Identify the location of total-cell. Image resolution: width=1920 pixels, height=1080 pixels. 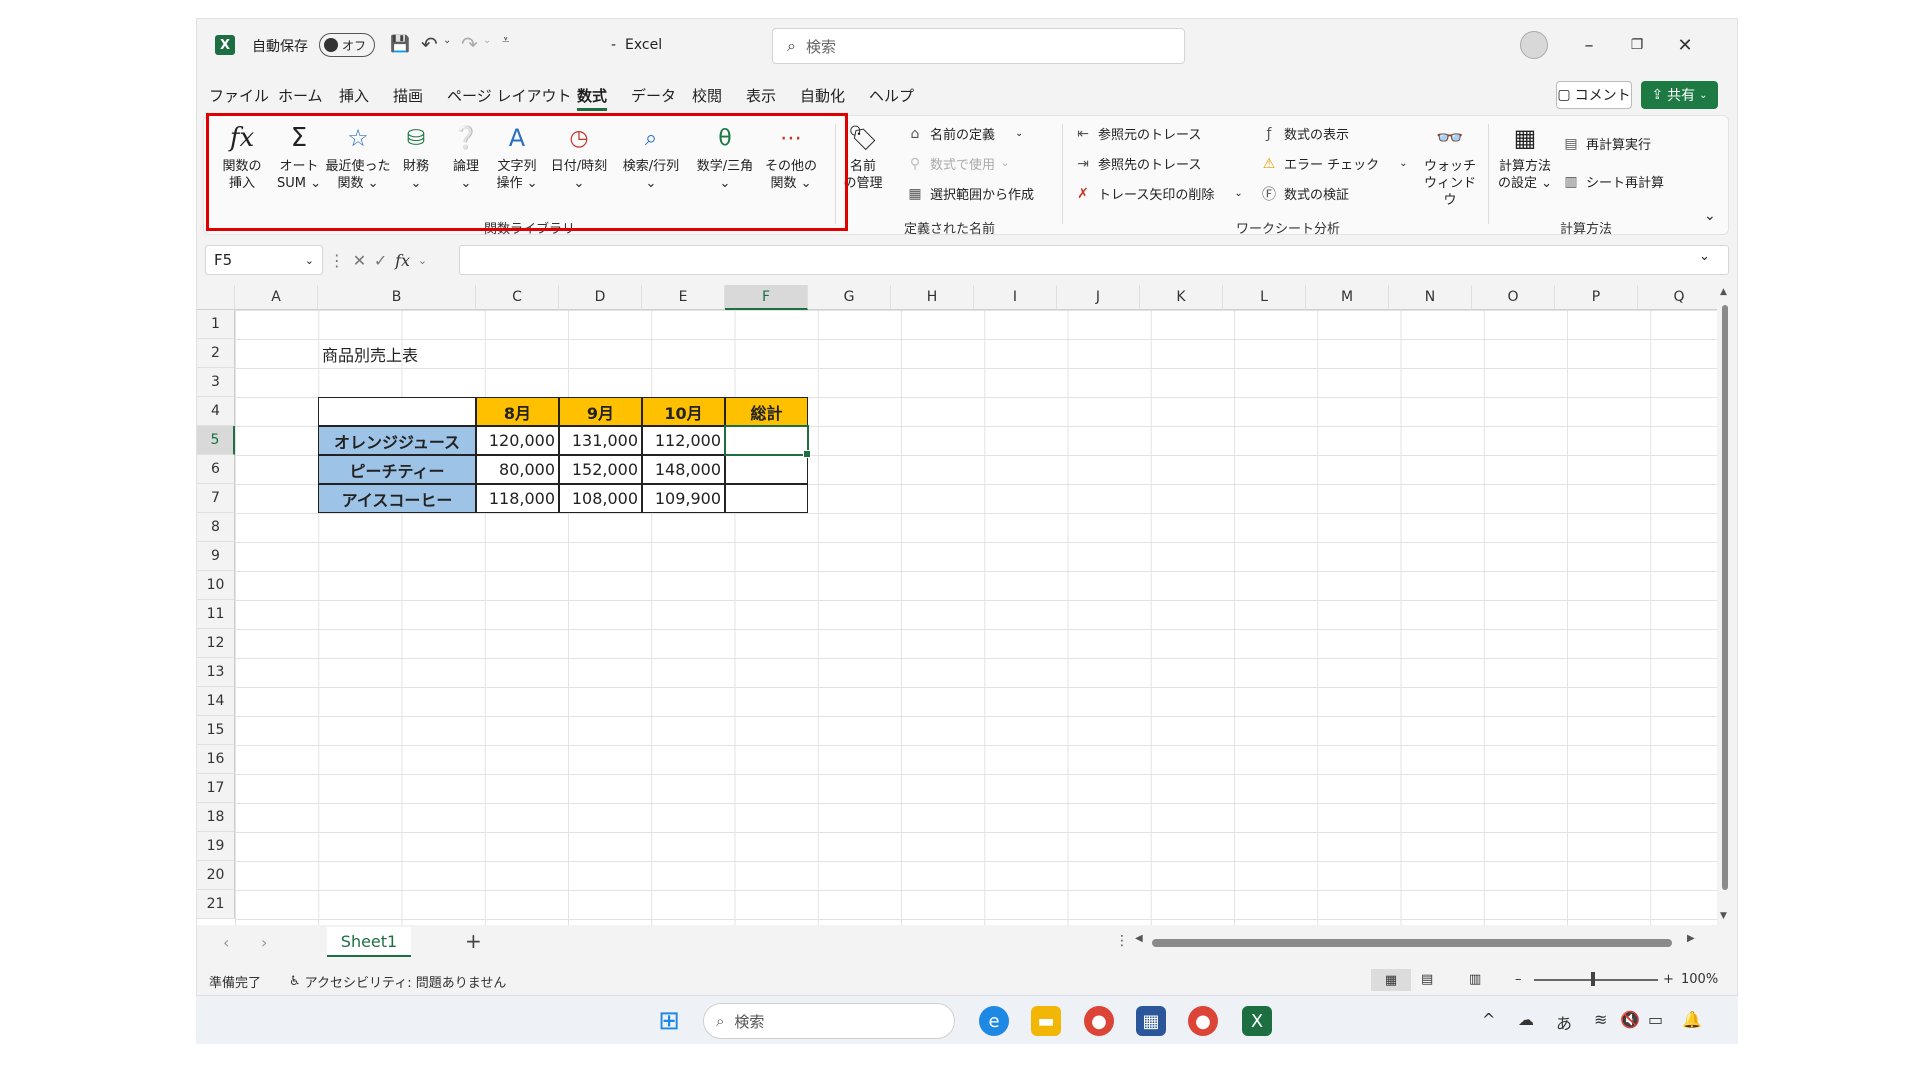
(766, 469).